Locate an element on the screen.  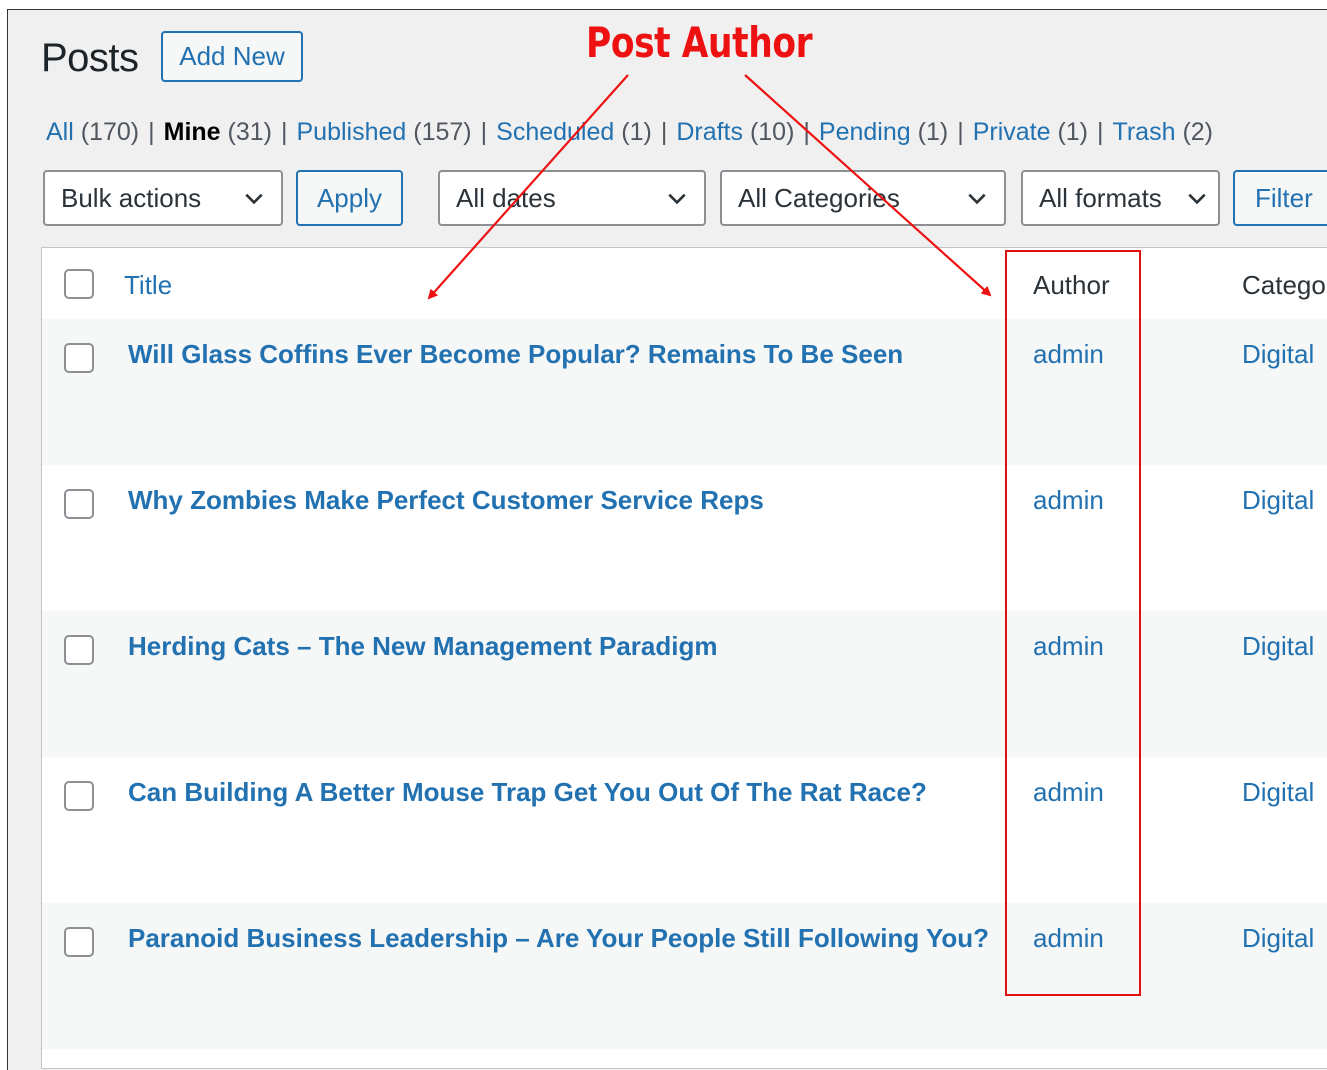
view-drafts-count: (10) is located at coordinates (772, 132).